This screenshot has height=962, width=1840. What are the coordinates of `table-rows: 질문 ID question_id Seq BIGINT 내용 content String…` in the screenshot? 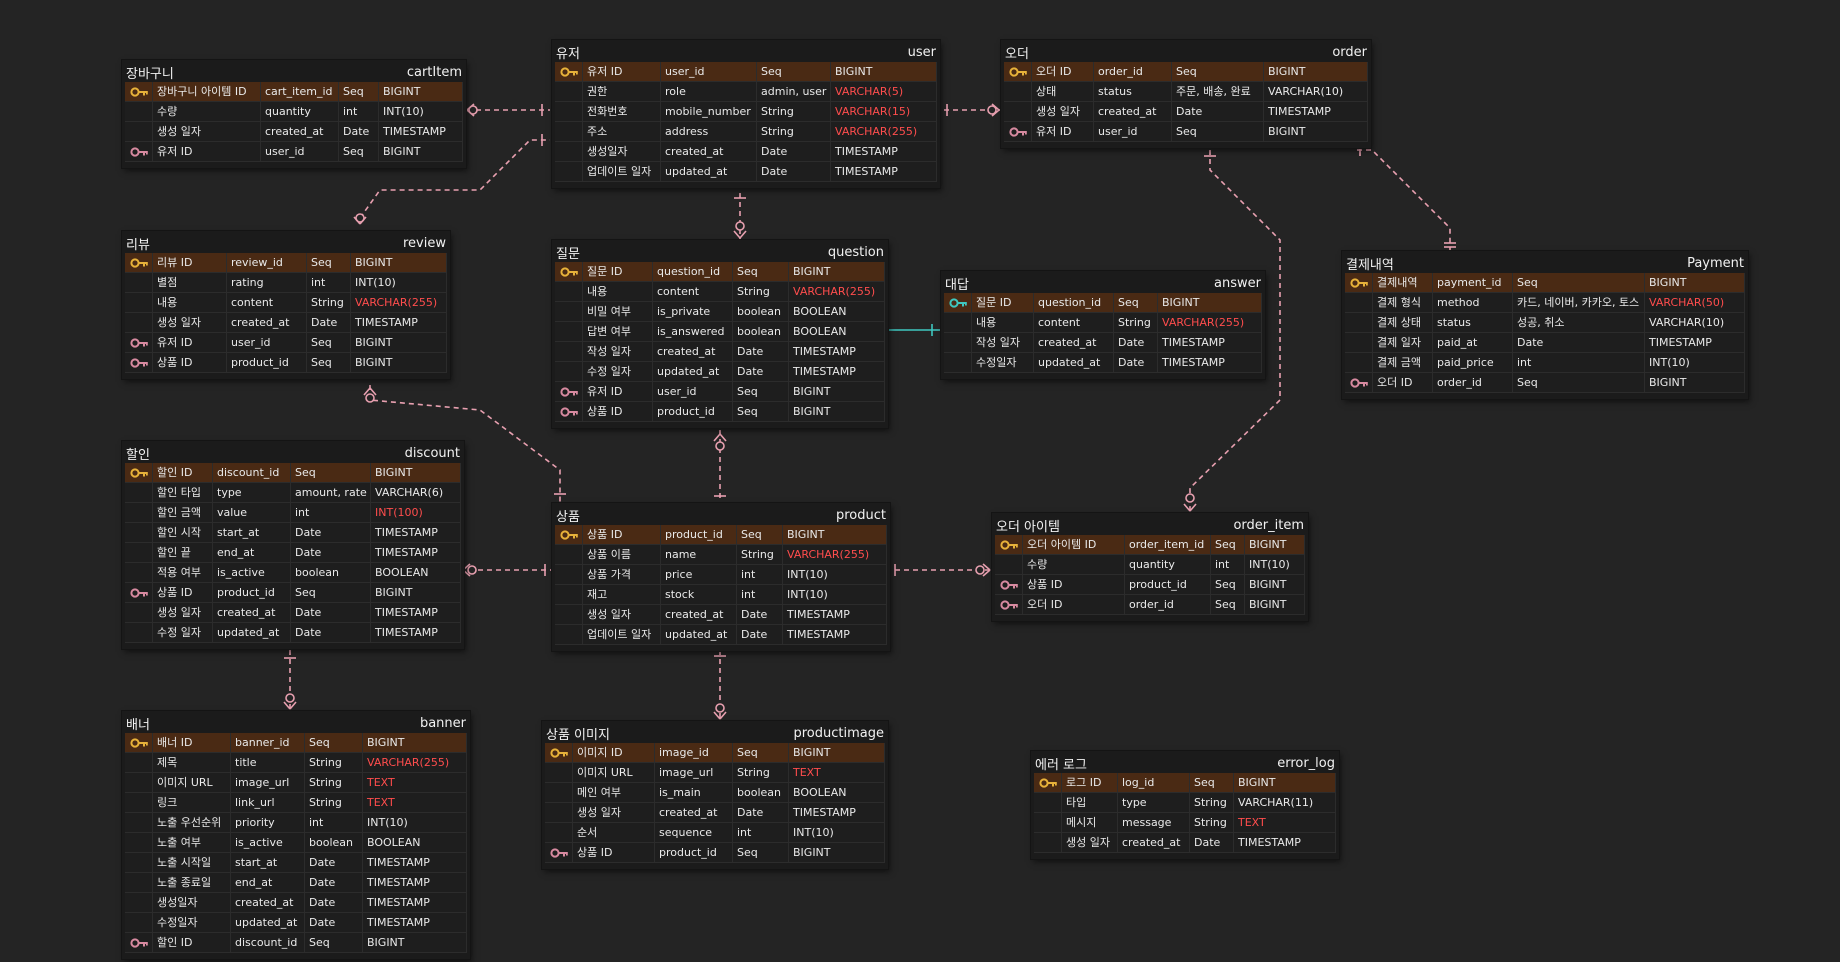 It's located at (1103, 333).